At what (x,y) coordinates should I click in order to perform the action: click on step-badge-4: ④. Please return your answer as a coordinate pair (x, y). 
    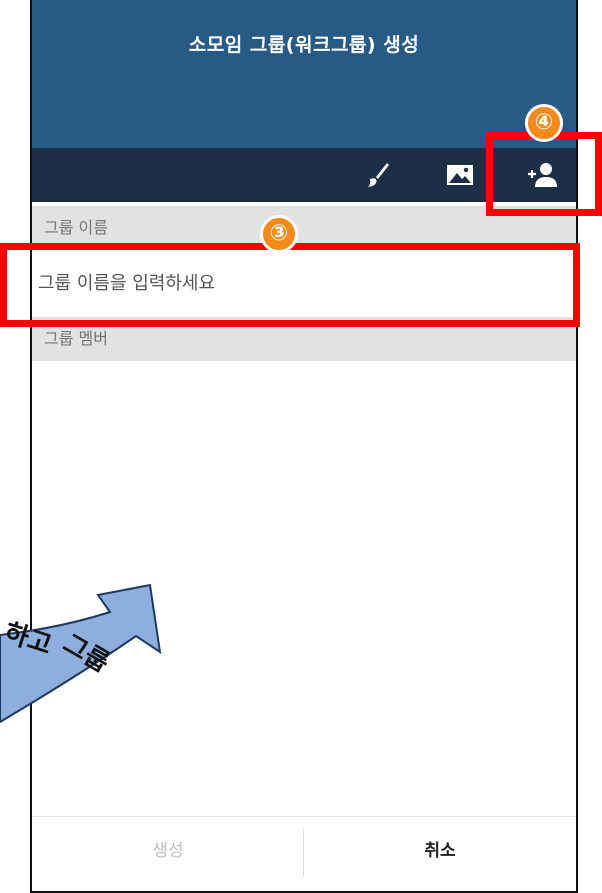
    Looking at the image, I should click on (544, 123).